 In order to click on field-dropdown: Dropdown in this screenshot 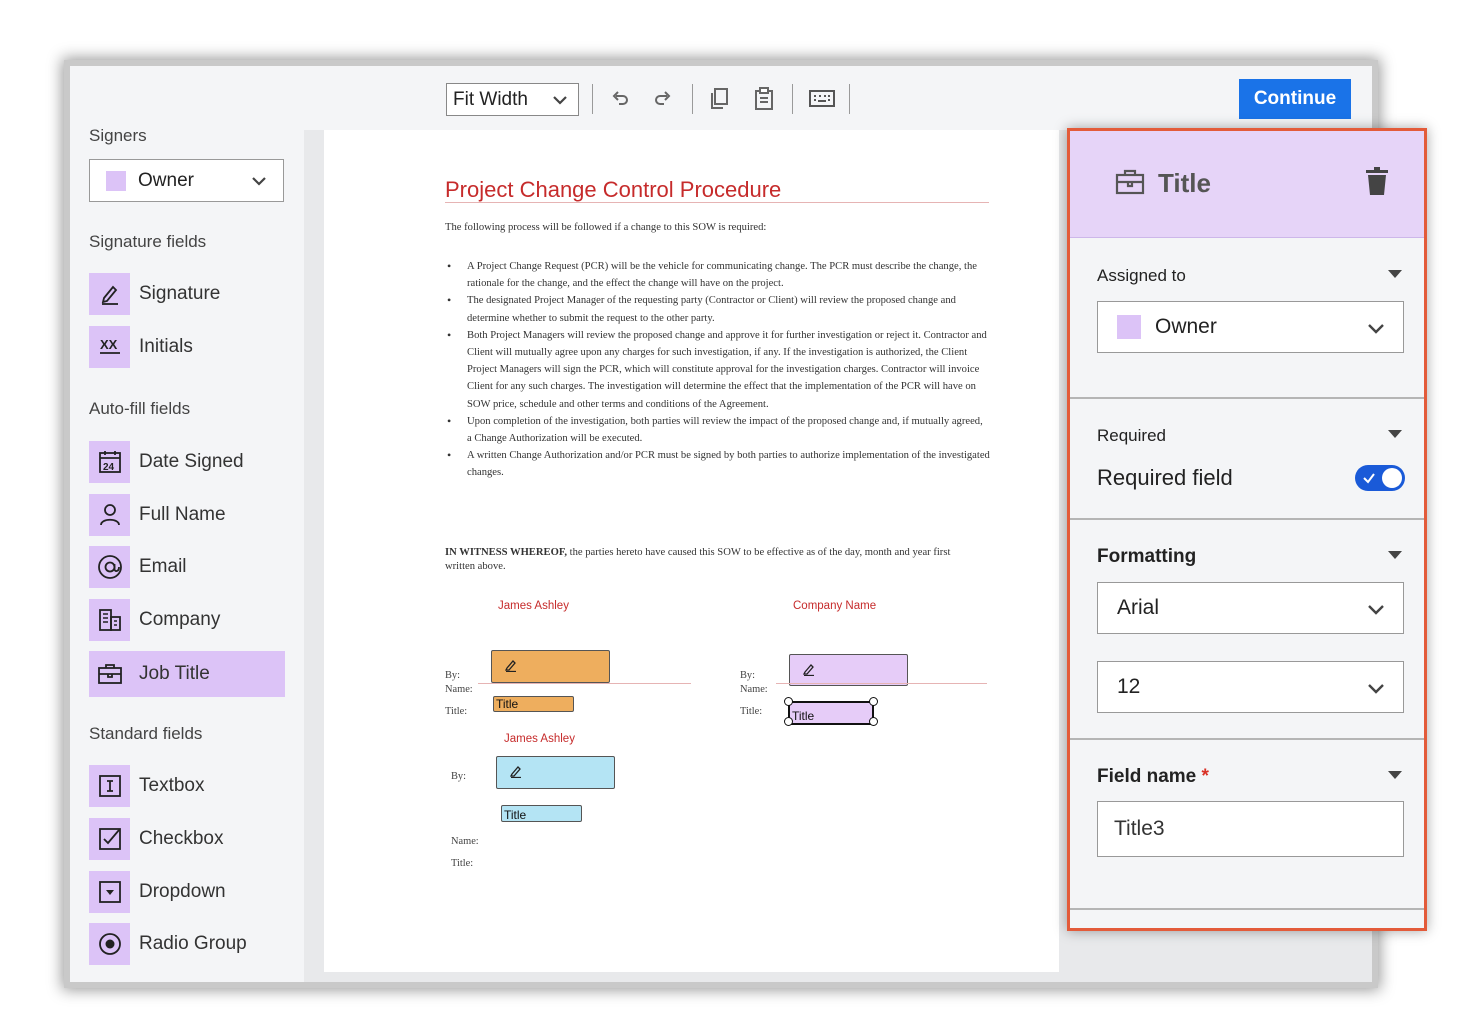, I will do `click(187, 892)`.